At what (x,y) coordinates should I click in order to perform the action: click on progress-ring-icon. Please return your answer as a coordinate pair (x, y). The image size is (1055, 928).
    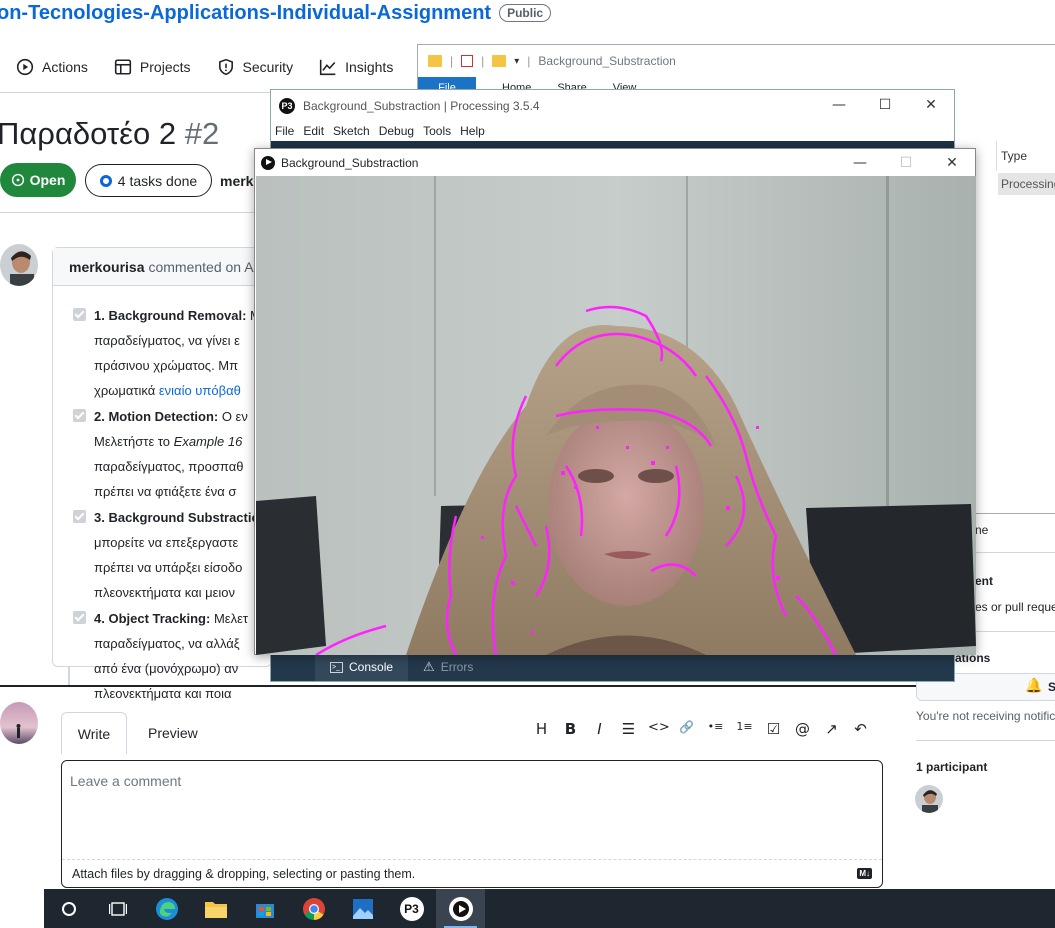
    Looking at the image, I should click on (105, 180).